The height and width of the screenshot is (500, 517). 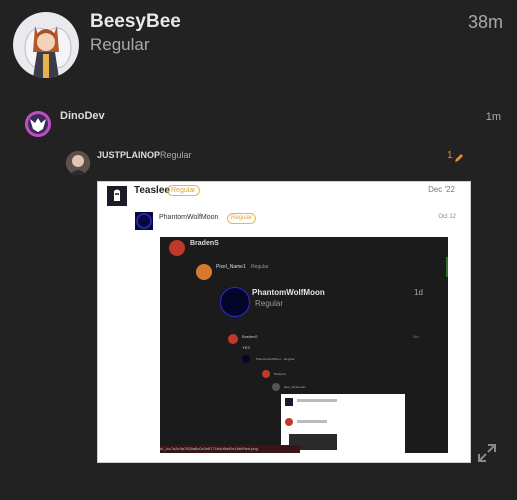 What do you see at coordinates (38, 124) in the screenshot?
I see `dinodev-avatar` at bounding box center [38, 124].